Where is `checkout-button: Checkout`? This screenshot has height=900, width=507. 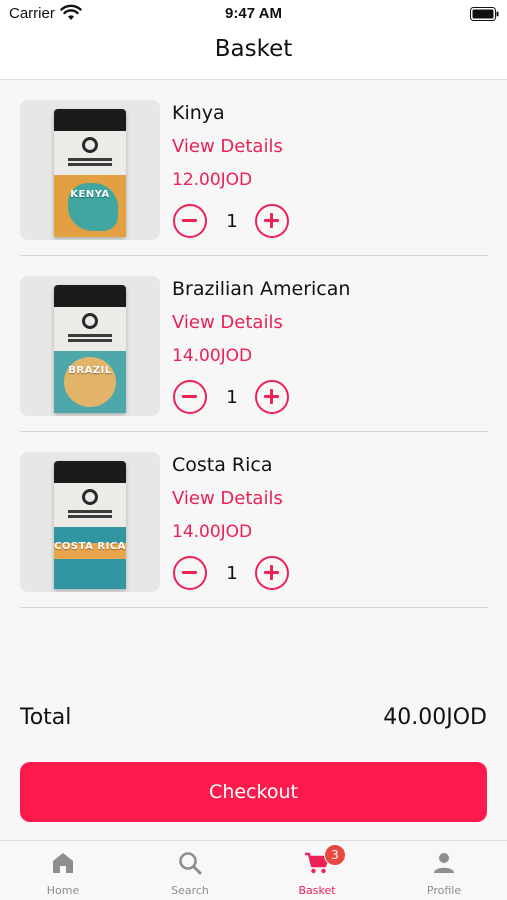 checkout-button: Checkout is located at coordinates (253, 792).